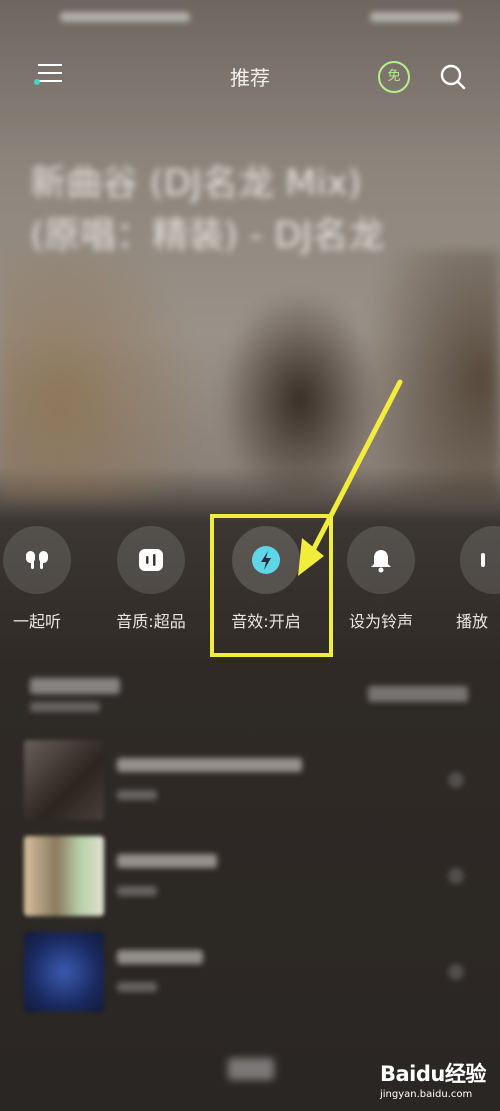  Describe the element at coordinates (41, 579) in the screenshot. I see `listen-together-button: 一起听` at that location.